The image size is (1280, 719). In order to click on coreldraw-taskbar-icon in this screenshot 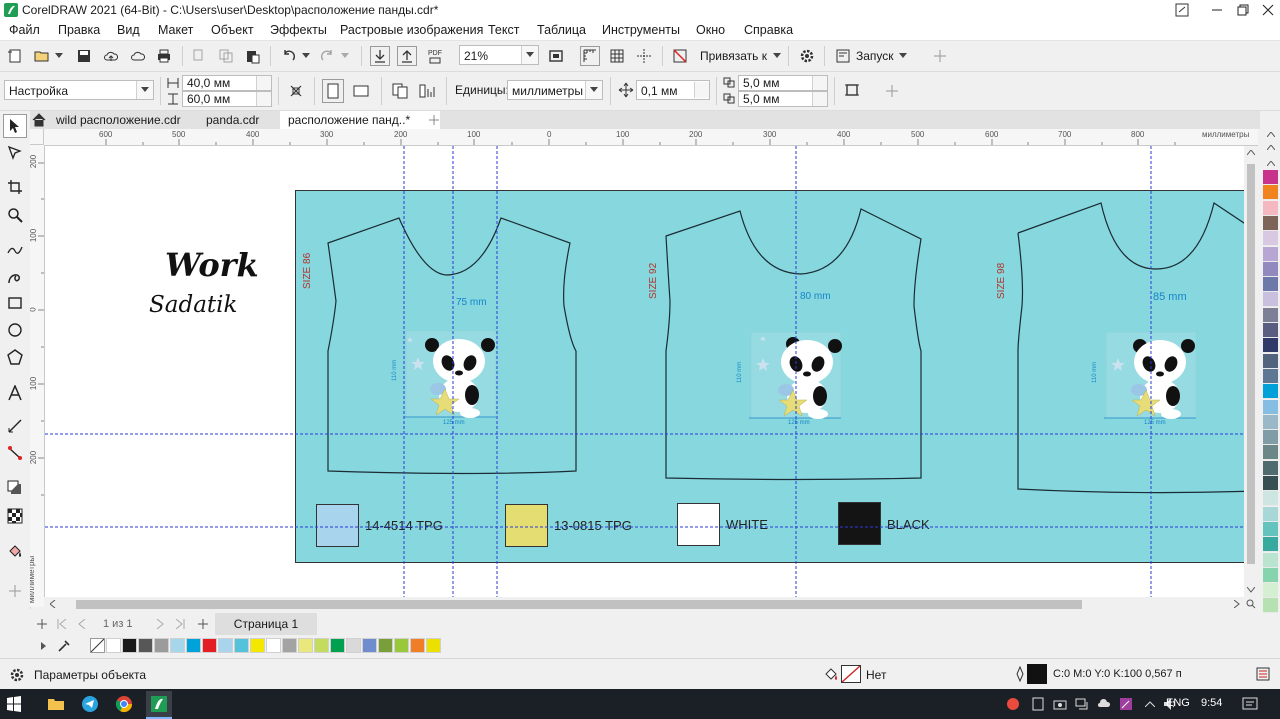, I will do `click(159, 704)`.